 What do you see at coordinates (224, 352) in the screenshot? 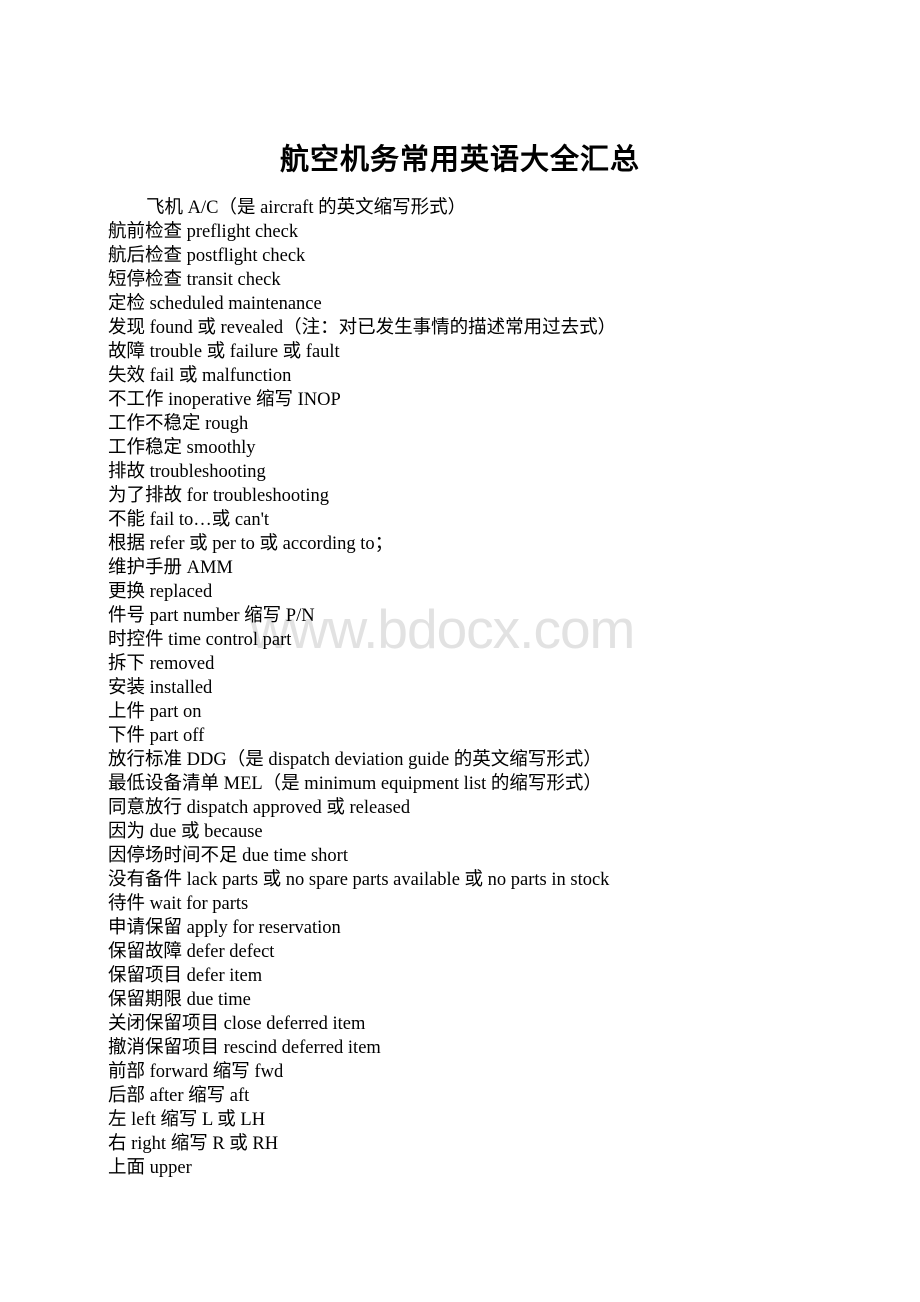
I see `glossary-line: 故障 trouble 或 failure 或 fault` at bounding box center [224, 352].